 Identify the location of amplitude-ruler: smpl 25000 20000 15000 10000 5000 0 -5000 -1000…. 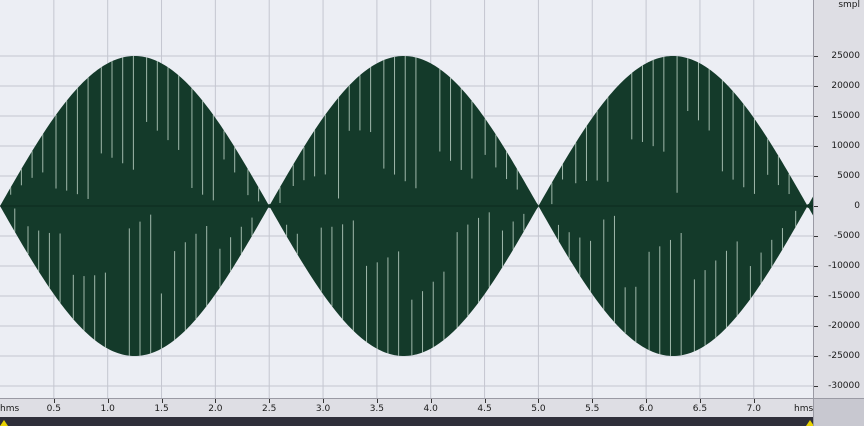
(838, 199).